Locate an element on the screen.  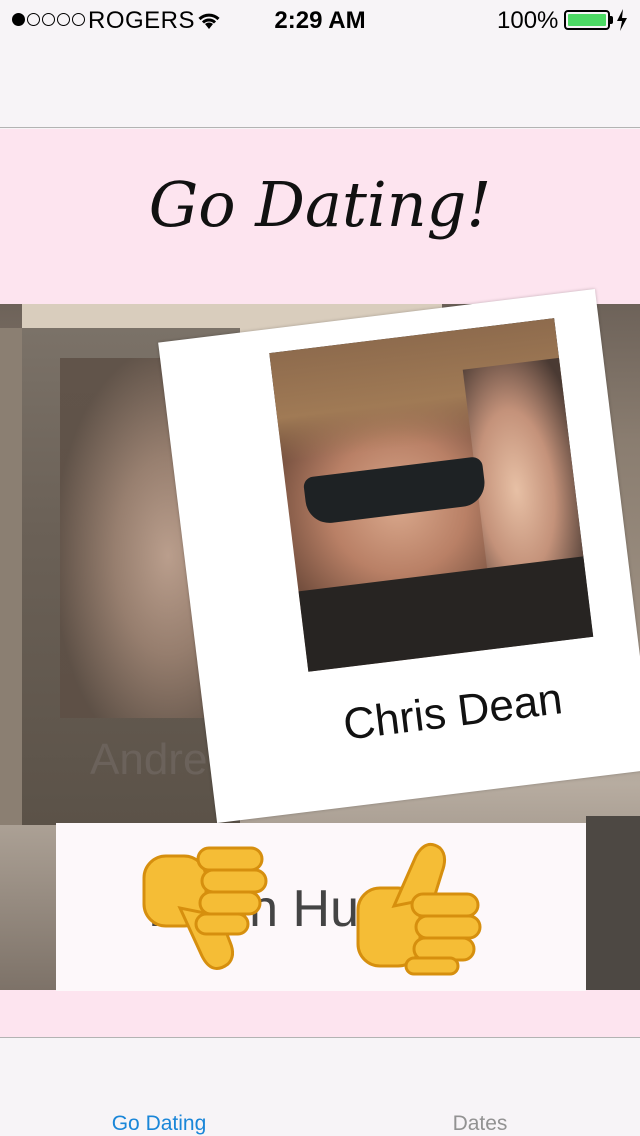
tab-dates: Dates is located at coordinates (480, 1124).